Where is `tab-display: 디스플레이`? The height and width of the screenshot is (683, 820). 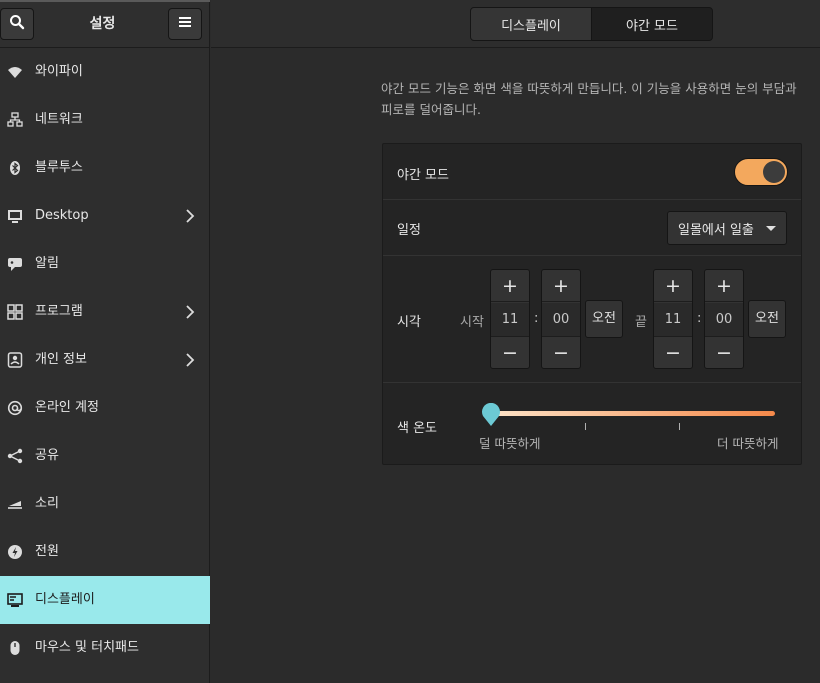 tab-display: 디스플레이 is located at coordinates (531, 24).